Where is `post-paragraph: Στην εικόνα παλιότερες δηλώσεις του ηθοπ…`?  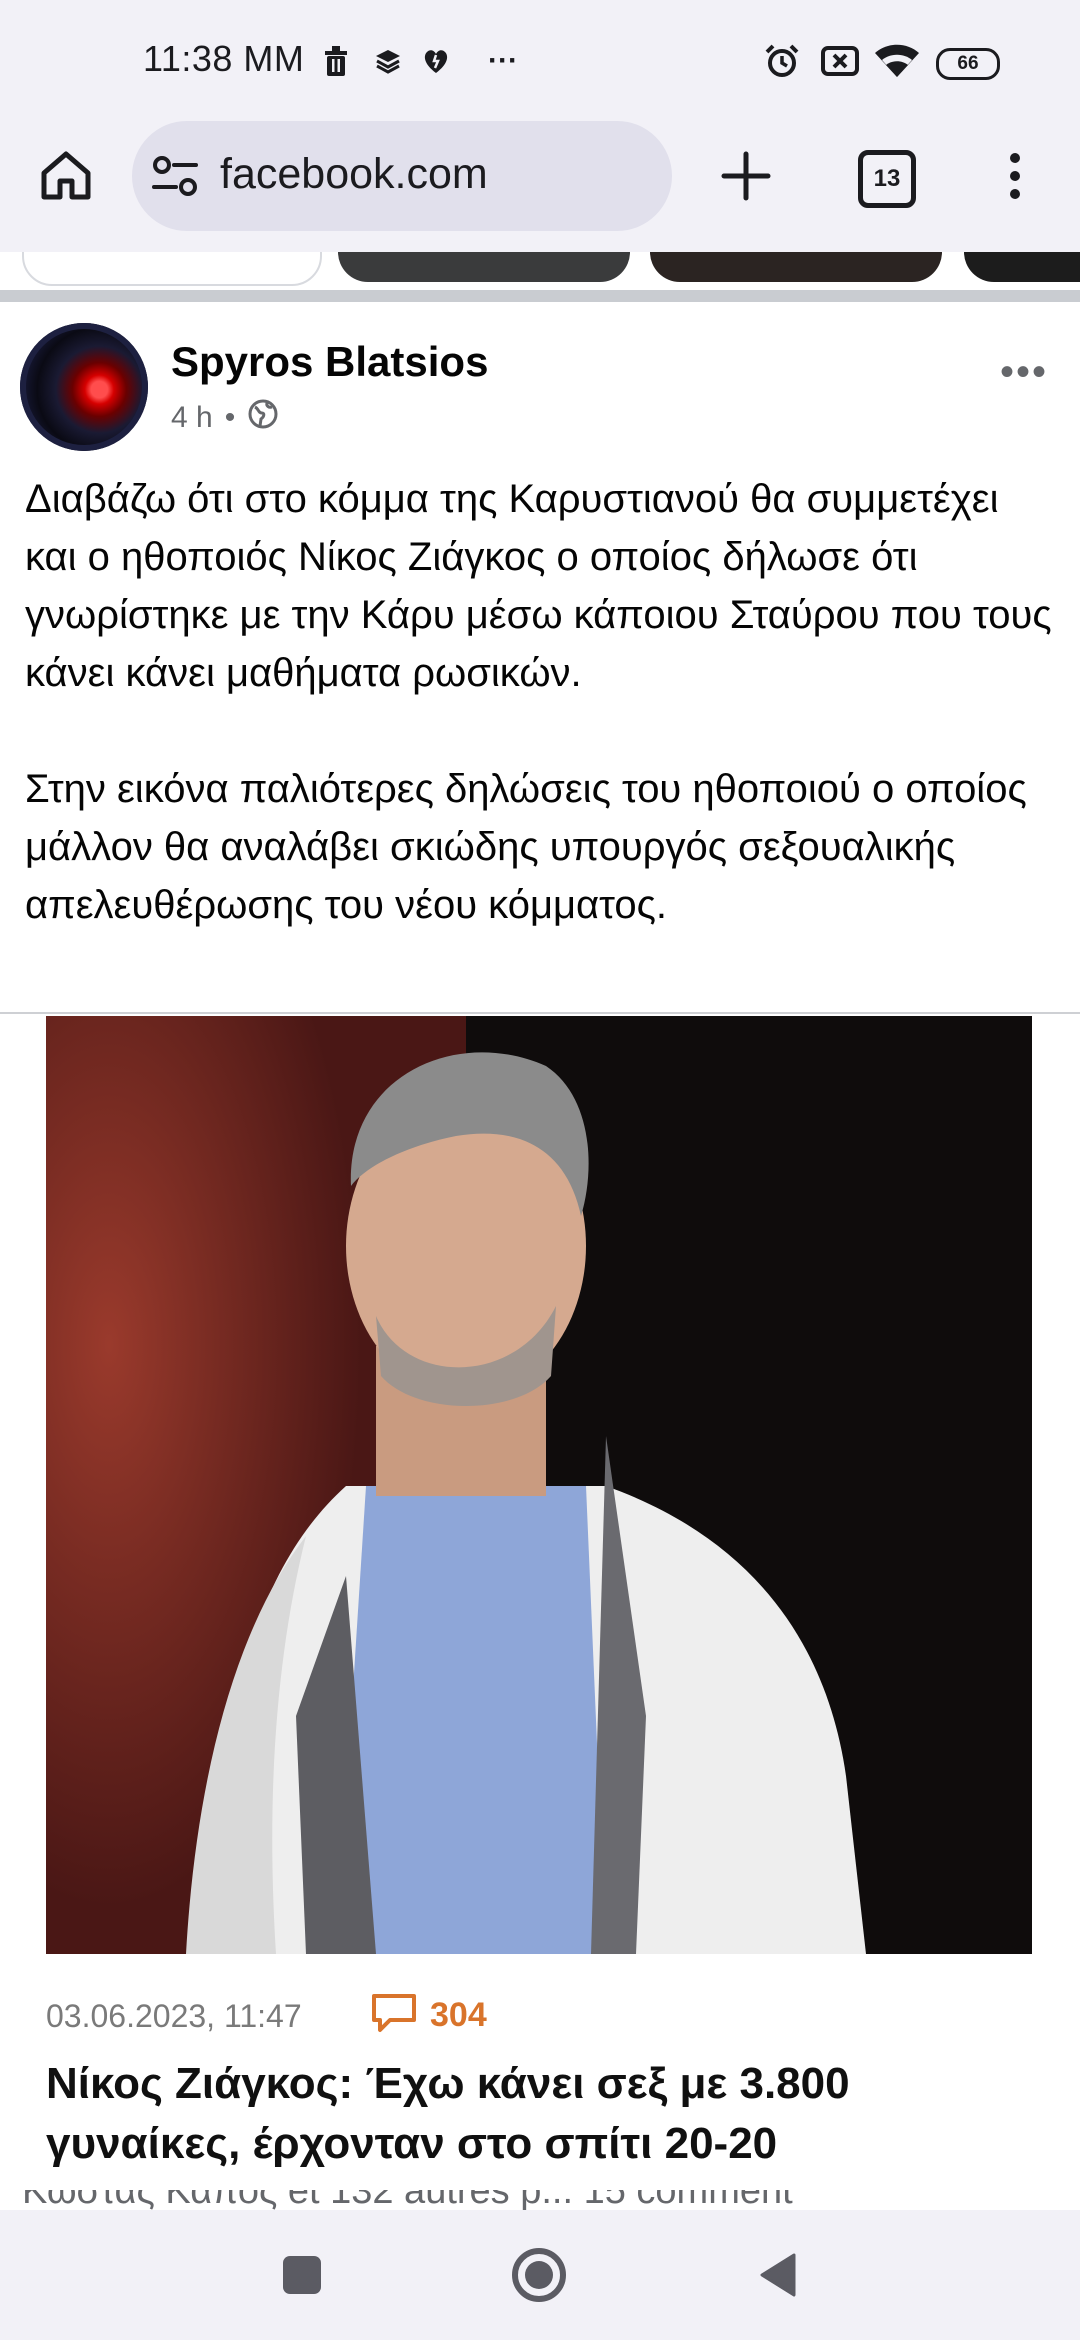
post-paragraph: Στην εικόνα παλιότερες δηλώσεις του ηθοπ… is located at coordinates (526, 847).